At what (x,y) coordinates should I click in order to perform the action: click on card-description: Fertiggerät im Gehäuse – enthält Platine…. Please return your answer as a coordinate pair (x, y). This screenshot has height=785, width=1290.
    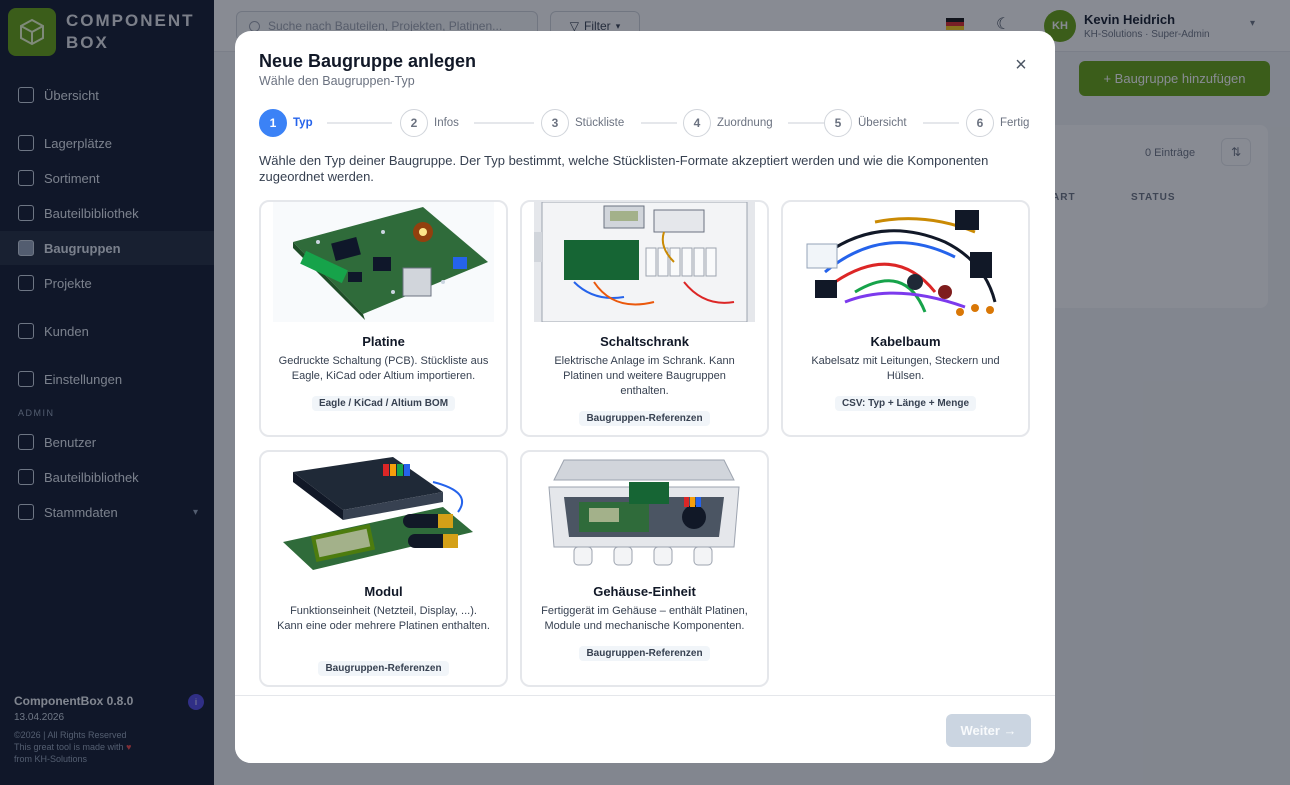
    Looking at the image, I should click on (644, 618).